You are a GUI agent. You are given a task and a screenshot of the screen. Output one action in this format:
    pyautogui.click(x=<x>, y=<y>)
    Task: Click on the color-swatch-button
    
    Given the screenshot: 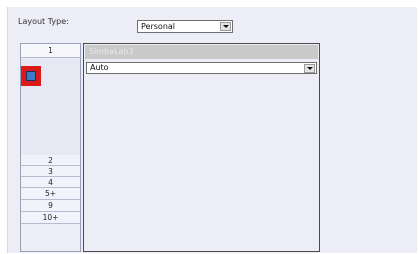 What is the action you would take?
    pyautogui.click(x=31, y=76)
    